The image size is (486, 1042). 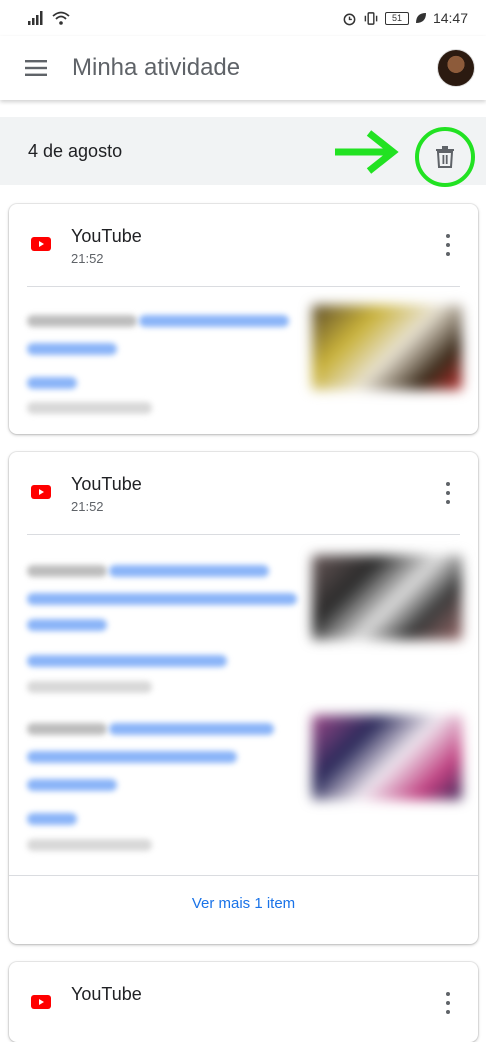 I want to click on status-right: 51 14:47, so click(x=405, y=18).